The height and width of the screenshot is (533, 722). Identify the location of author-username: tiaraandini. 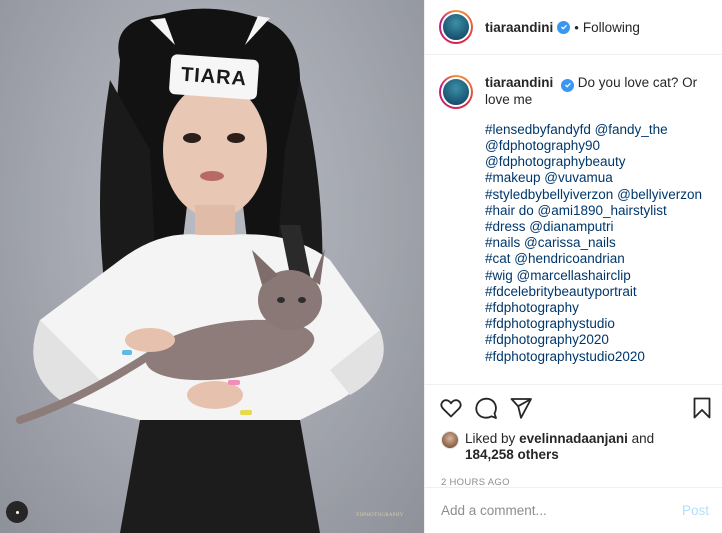
(519, 27).